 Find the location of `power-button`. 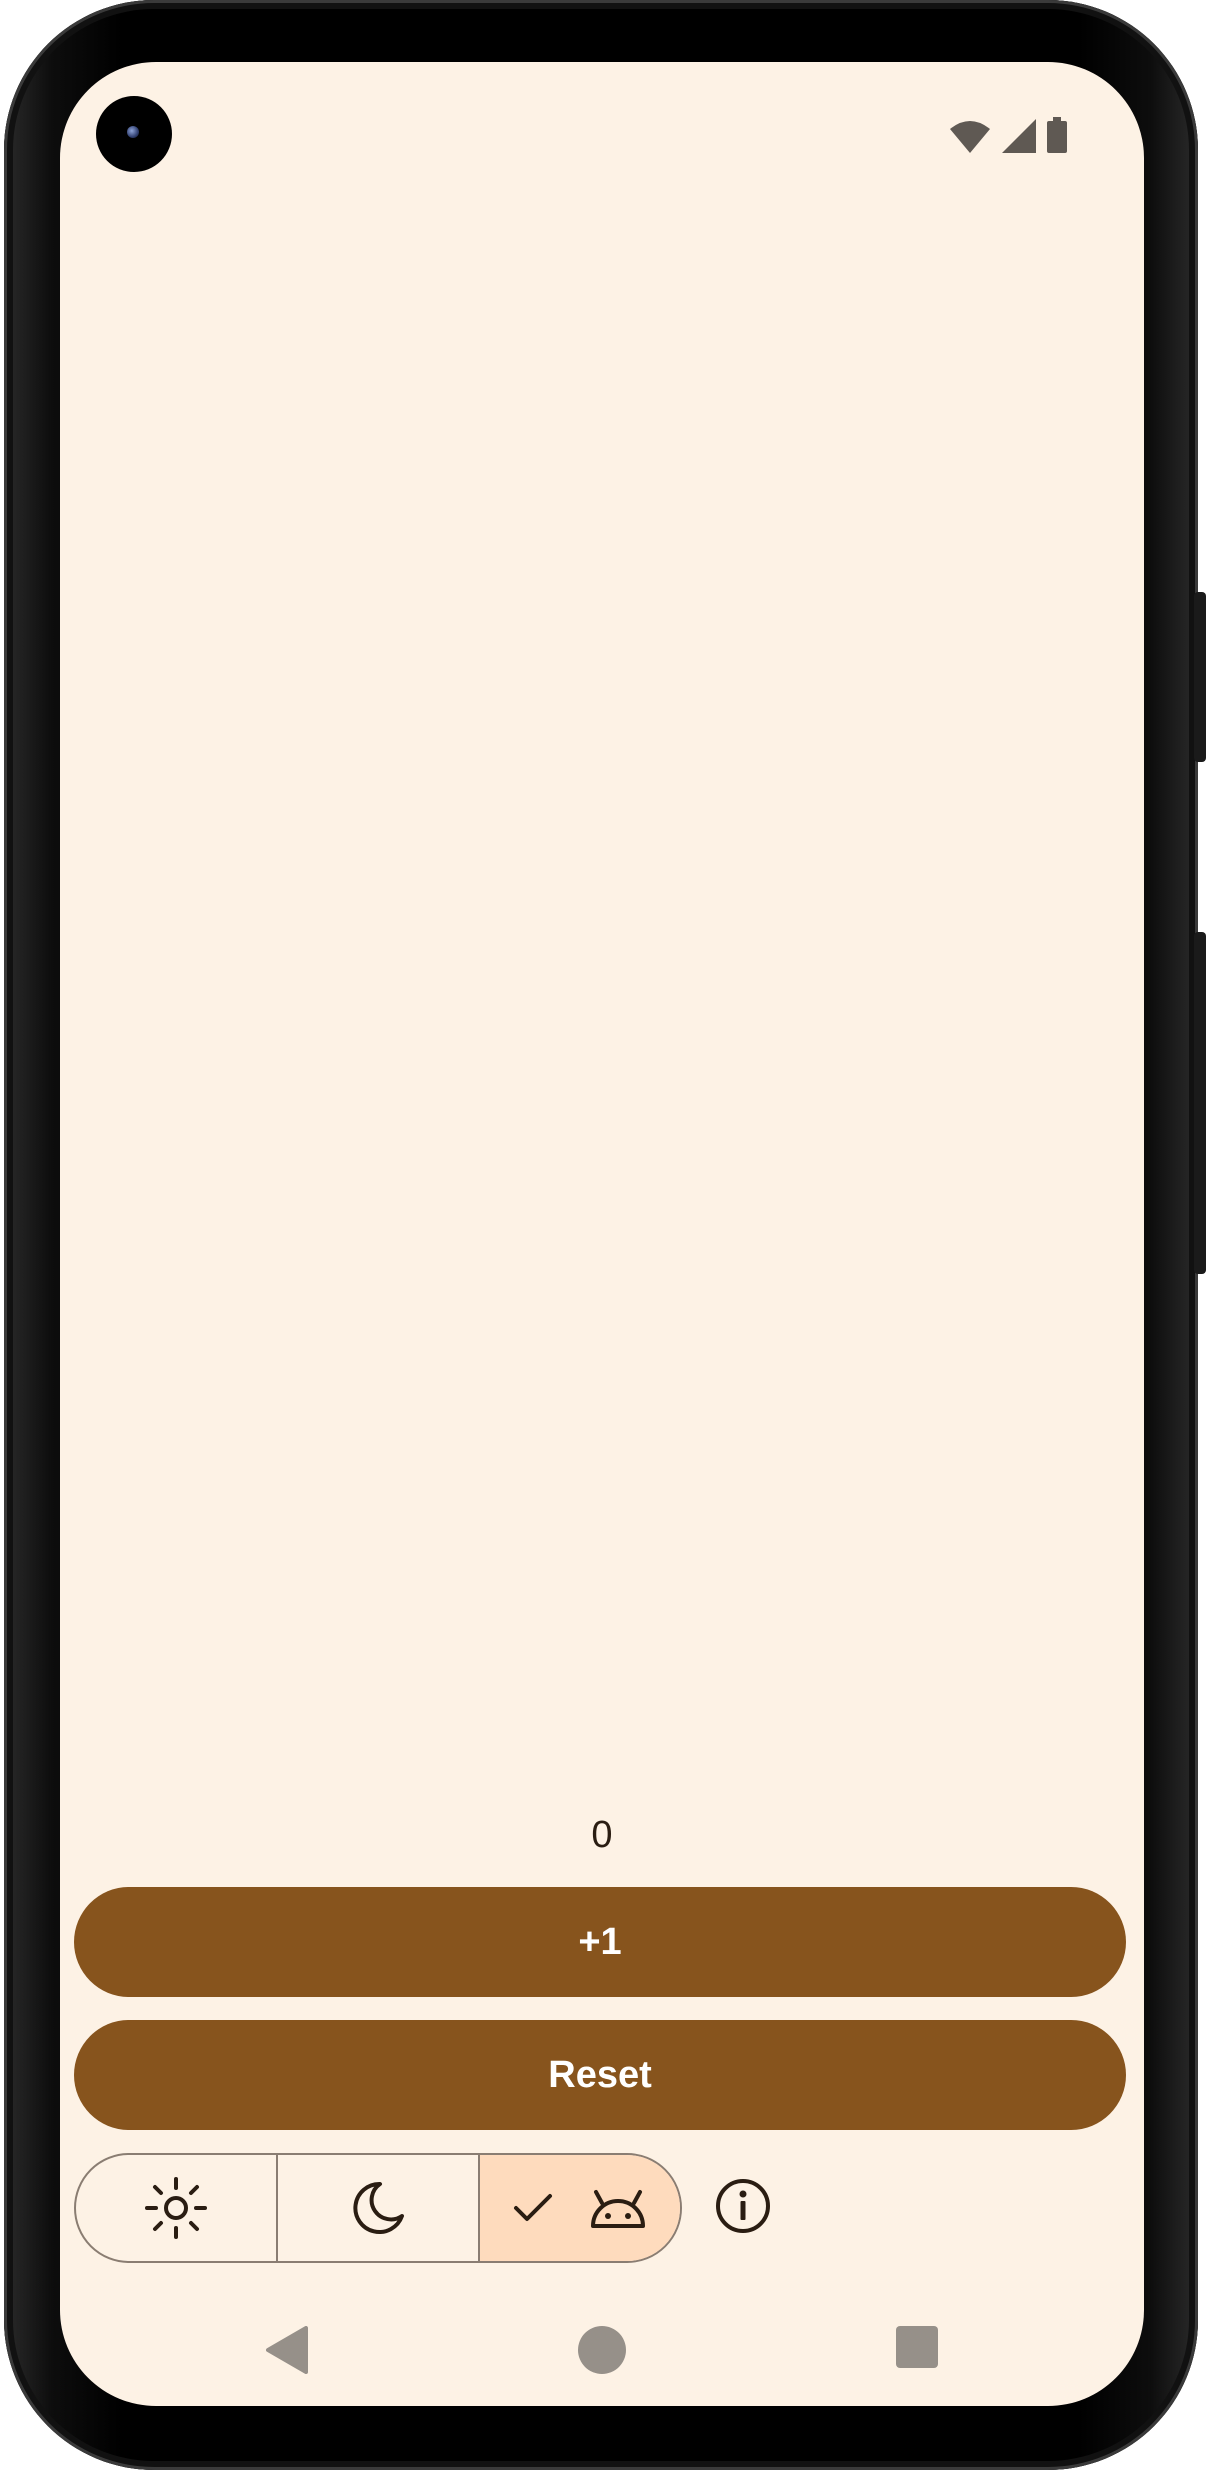

power-button is located at coordinates (1200, 677).